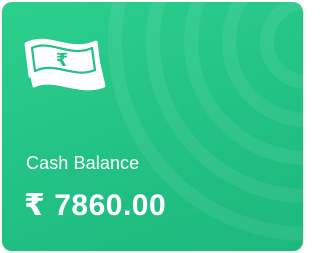 The image size is (320, 253). What do you see at coordinates (95, 205) in the screenshot?
I see `cash-balance-amount: ₹ 7860.00` at bounding box center [95, 205].